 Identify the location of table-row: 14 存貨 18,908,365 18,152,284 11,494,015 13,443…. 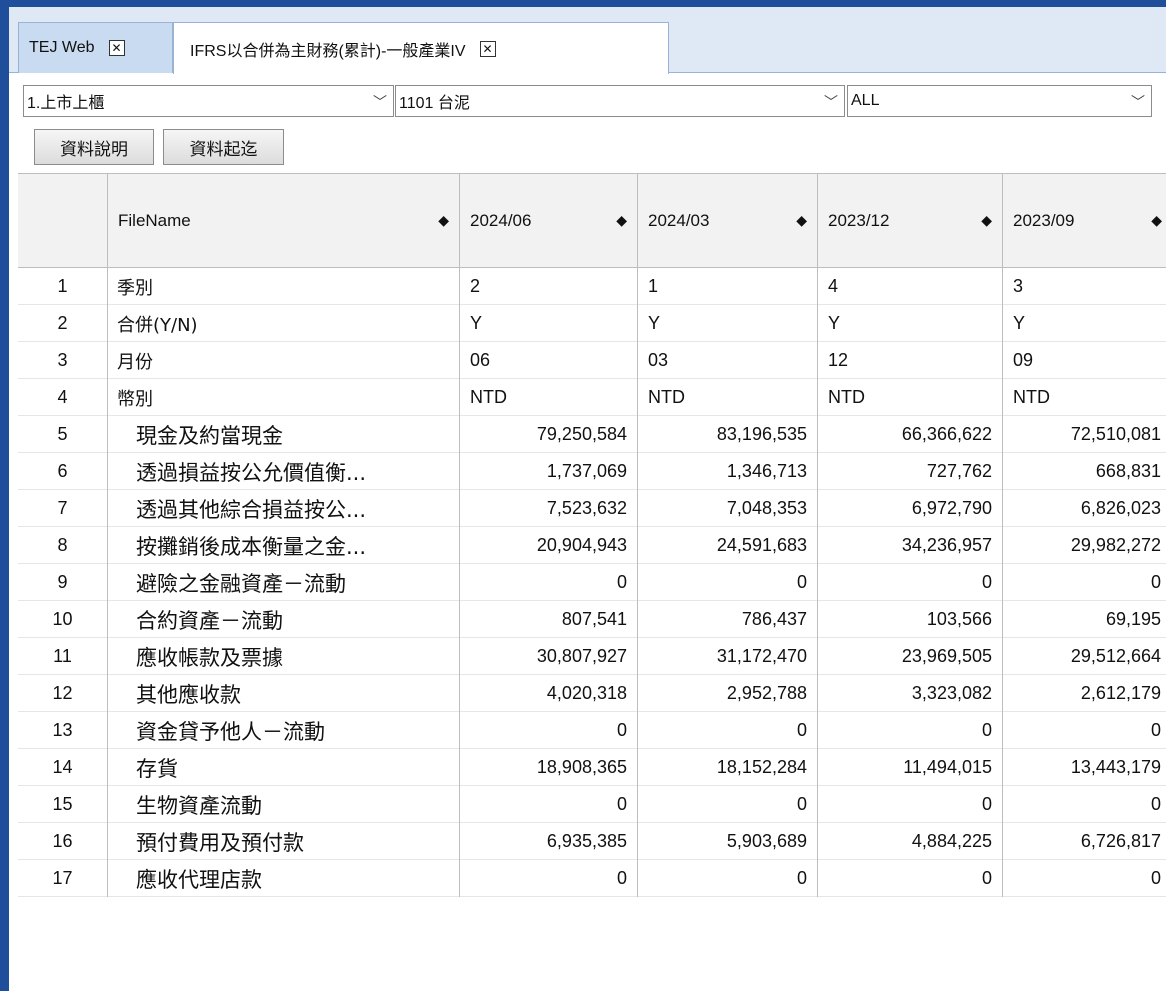
(592, 767).